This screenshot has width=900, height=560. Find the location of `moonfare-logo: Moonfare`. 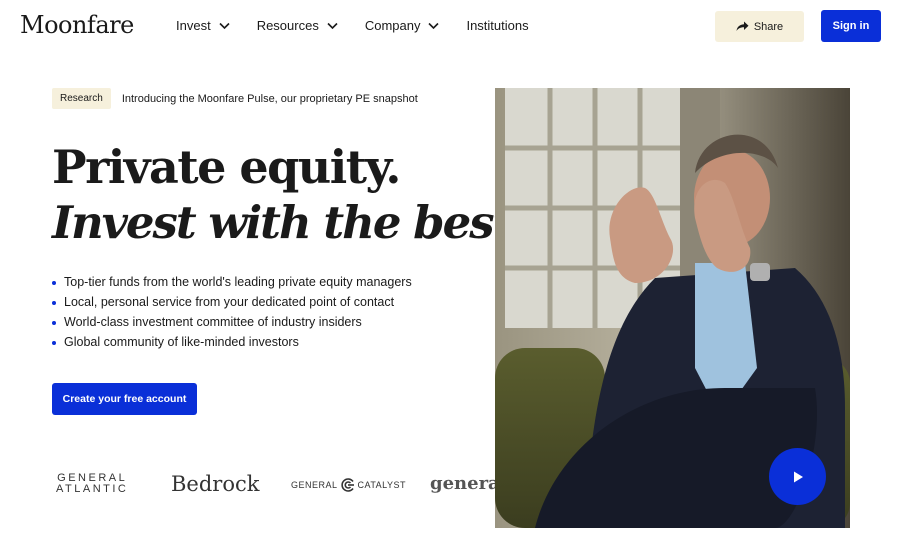

moonfare-logo: Moonfare is located at coordinates (77, 25).